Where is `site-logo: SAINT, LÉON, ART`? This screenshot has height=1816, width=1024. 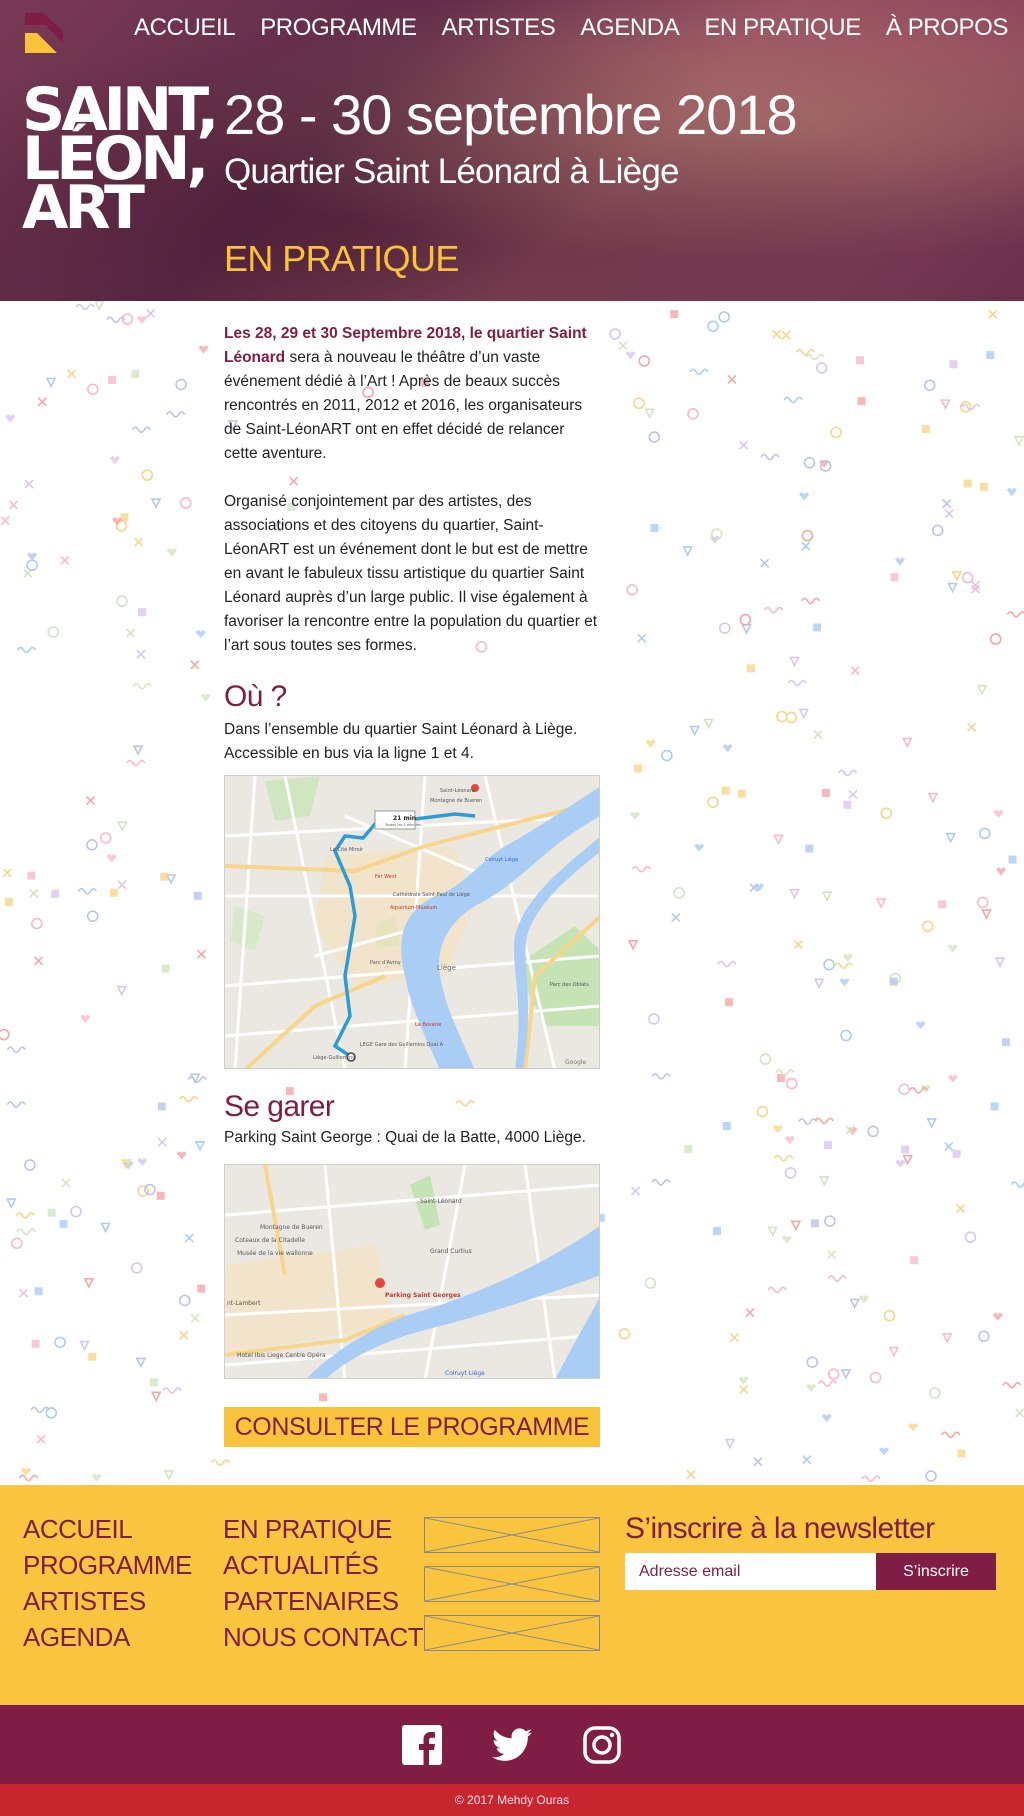
site-logo: SAINT, LÉON, ART is located at coordinates (120, 159).